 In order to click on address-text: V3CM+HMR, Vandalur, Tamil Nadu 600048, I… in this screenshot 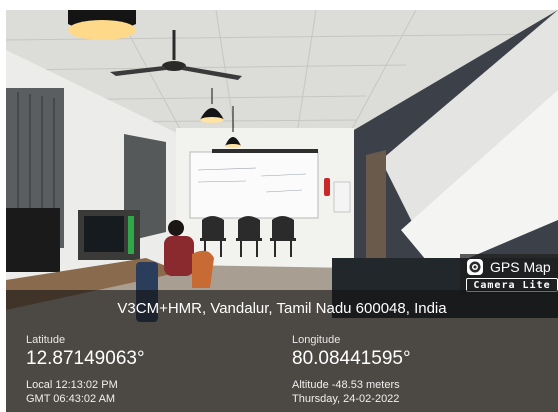, I will do `click(282, 308)`.